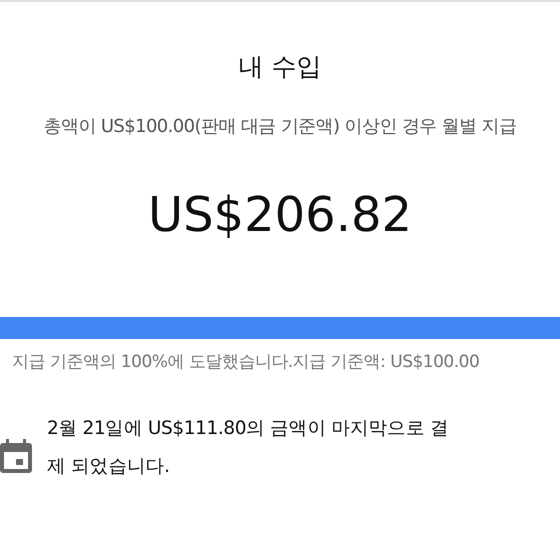 The height and width of the screenshot is (560, 560). What do you see at coordinates (280, 215) in the screenshot?
I see `balance-amount: US$206.82` at bounding box center [280, 215].